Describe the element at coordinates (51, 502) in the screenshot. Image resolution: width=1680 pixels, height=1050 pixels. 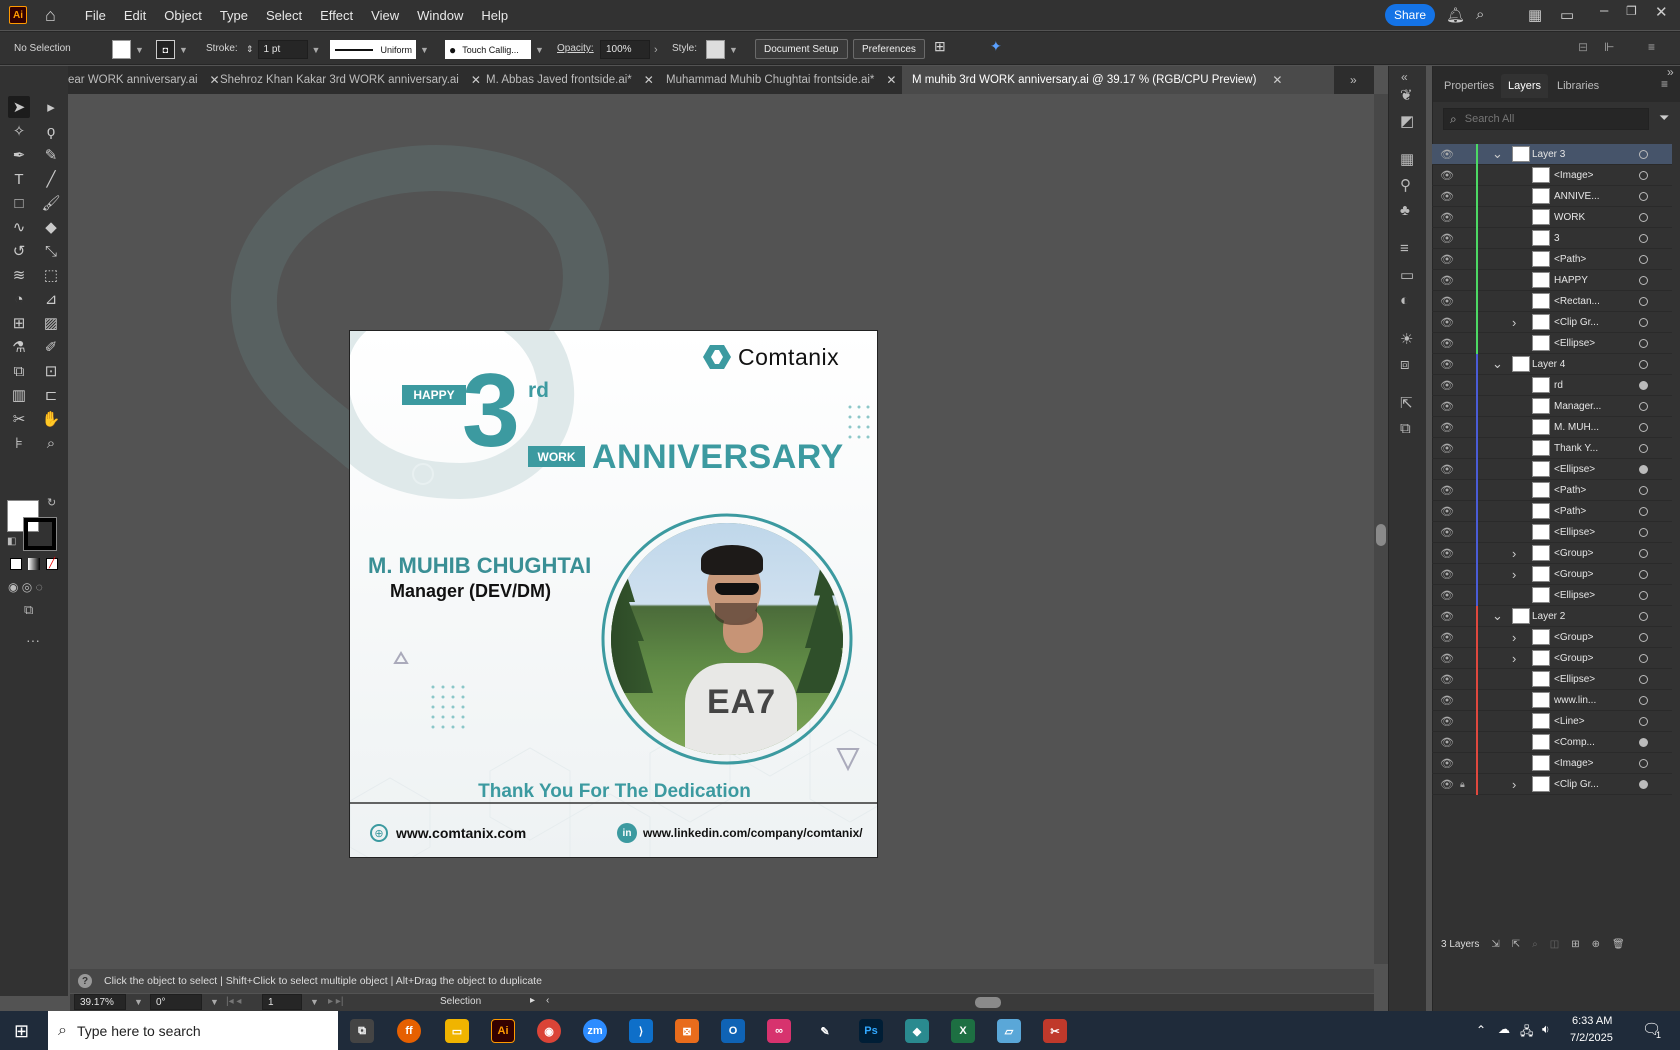
I see `swap-colors-icon: ↻` at that location.